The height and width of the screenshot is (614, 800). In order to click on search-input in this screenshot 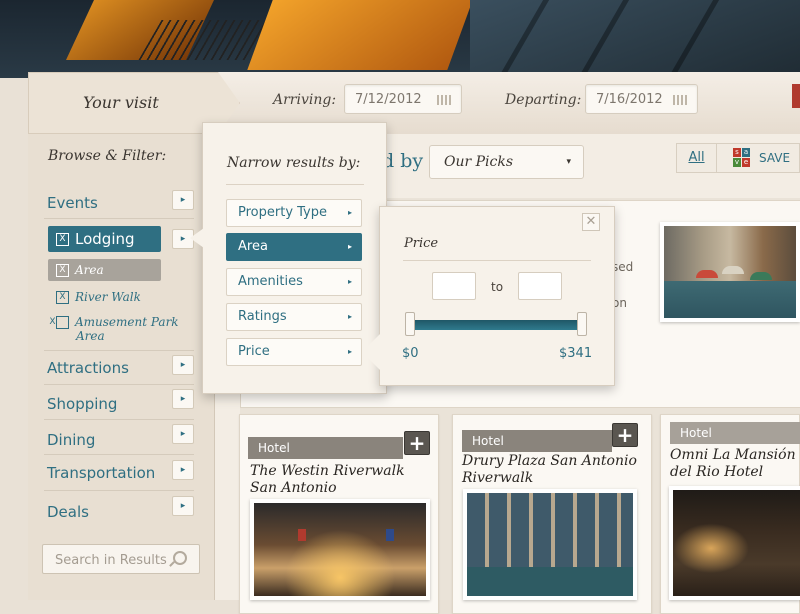, I will do `click(110, 560)`.